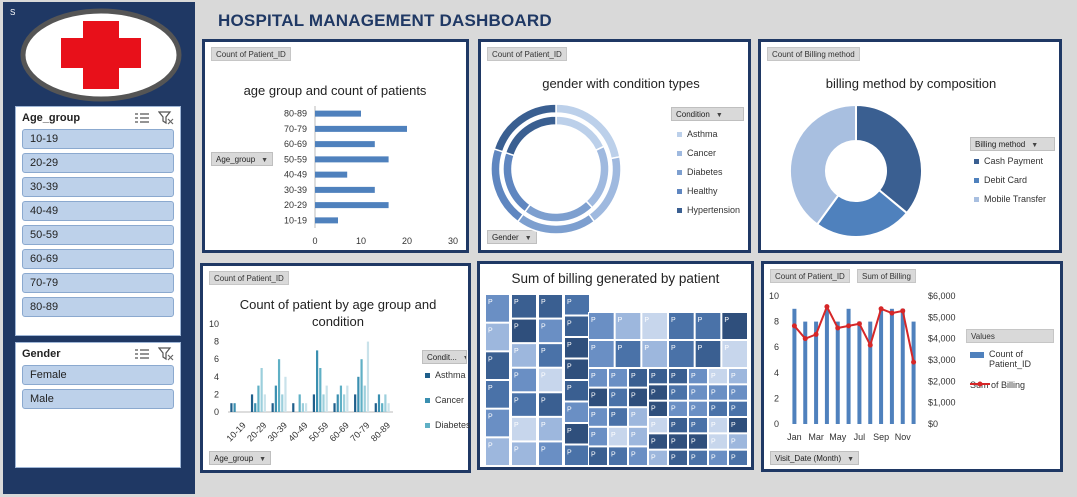 Image resolution: width=1077 pixels, height=497 pixels. I want to click on tick-label: $4,000, so click(942, 339).